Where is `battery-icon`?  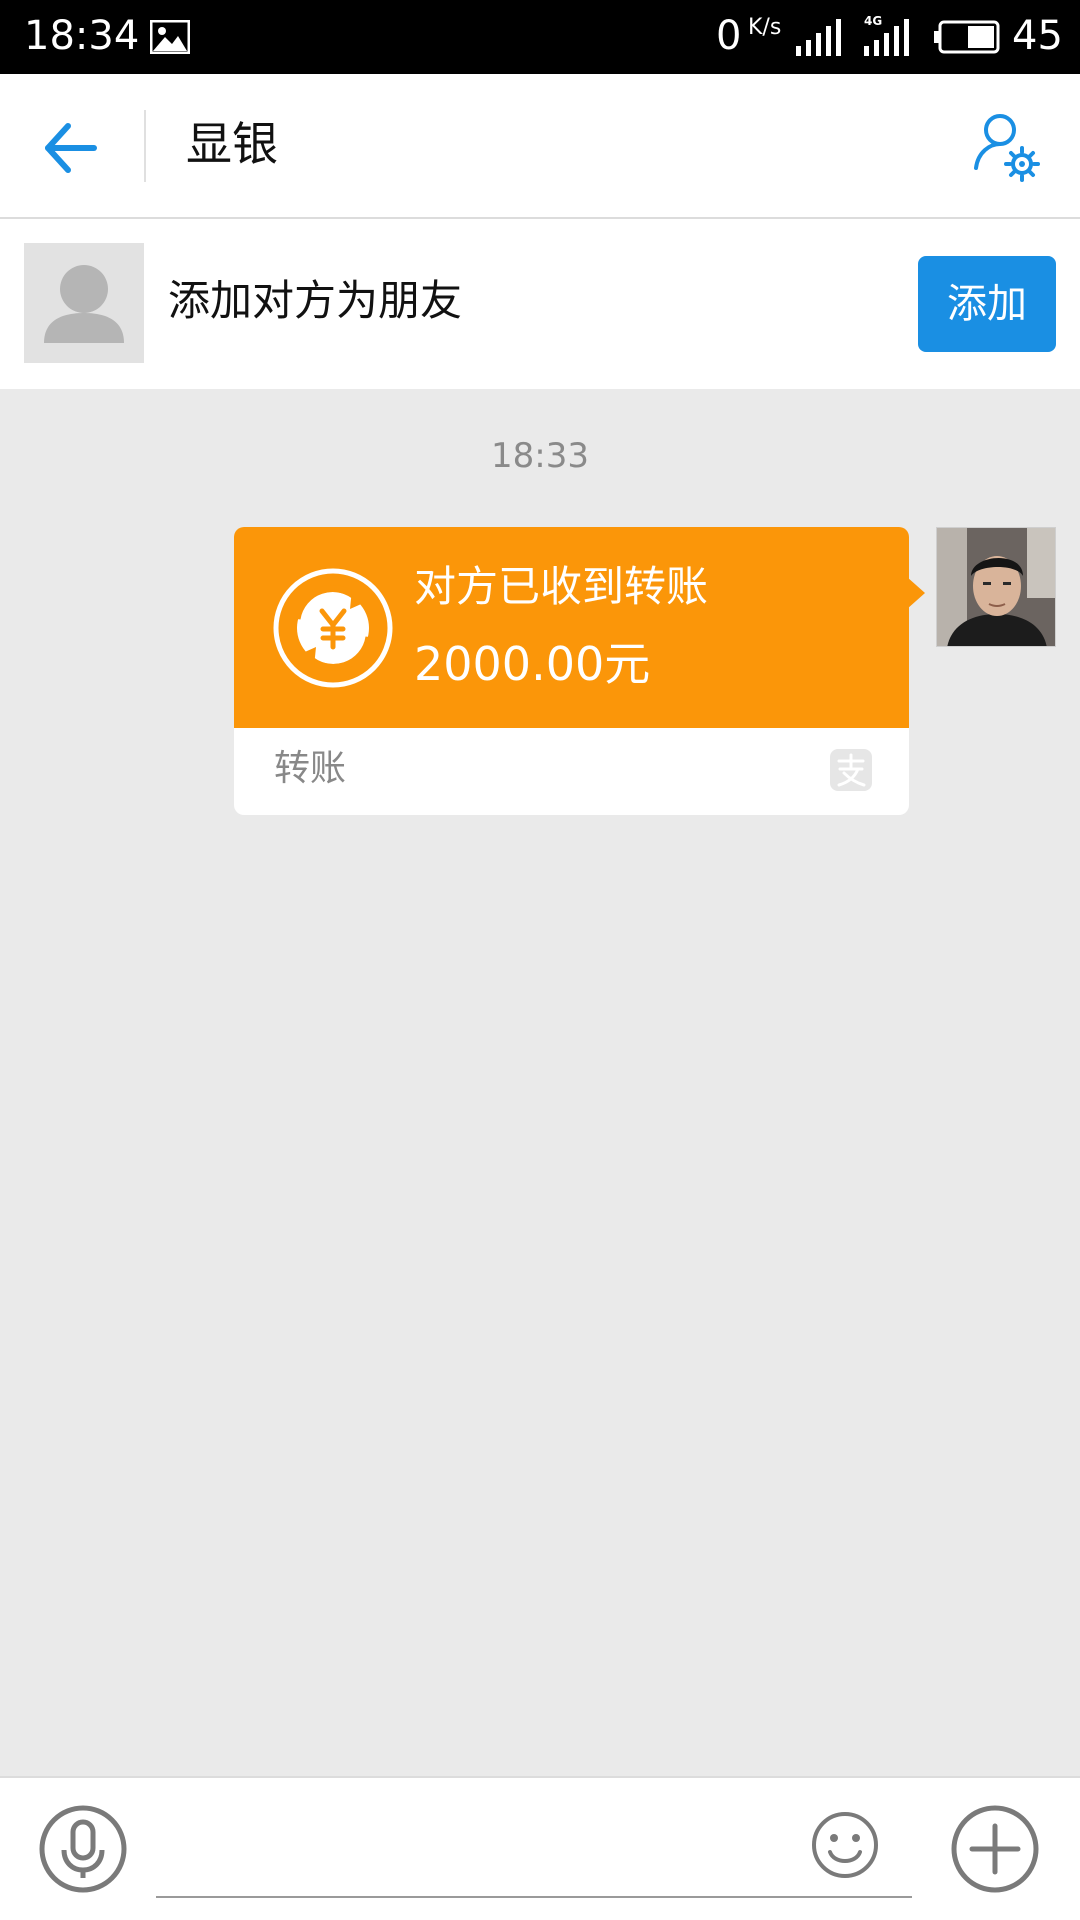 battery-icon is located at coordinates (967, 37).